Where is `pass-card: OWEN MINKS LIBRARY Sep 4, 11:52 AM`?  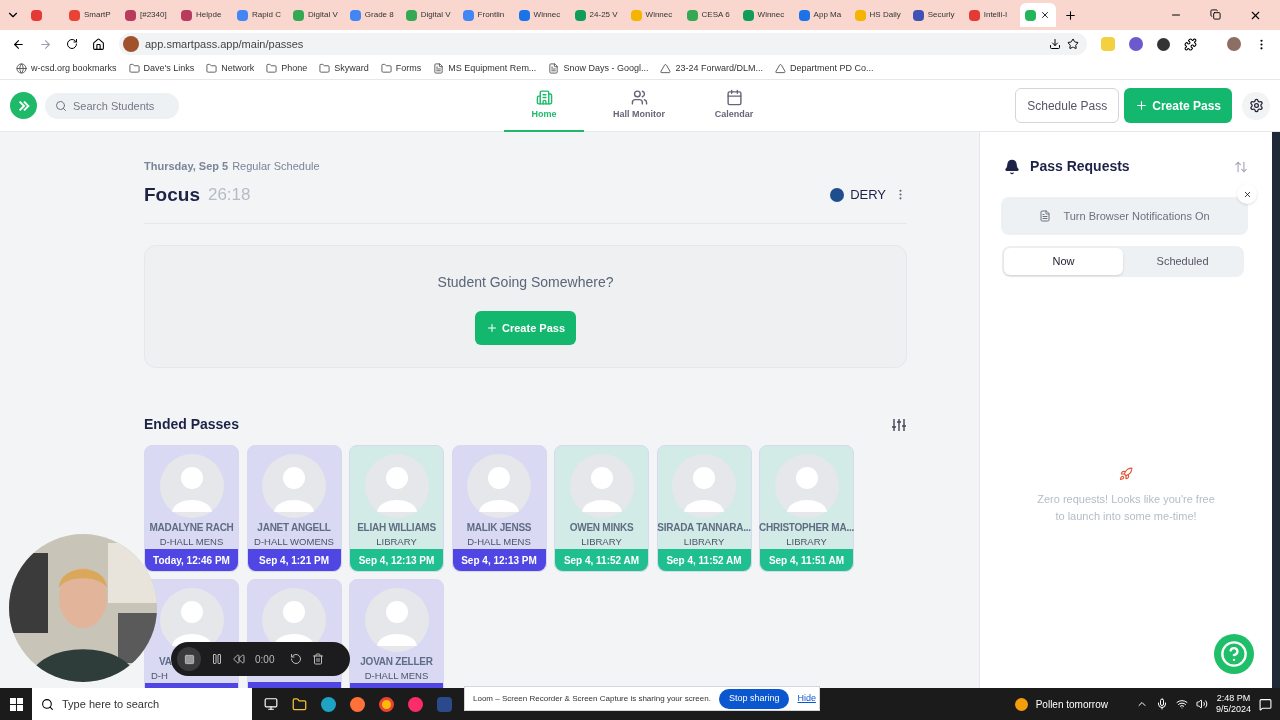
pass-card: OWEN MINKS LIBRARY Sep 4, 11:52 AM is located at coordinates (601, 508).